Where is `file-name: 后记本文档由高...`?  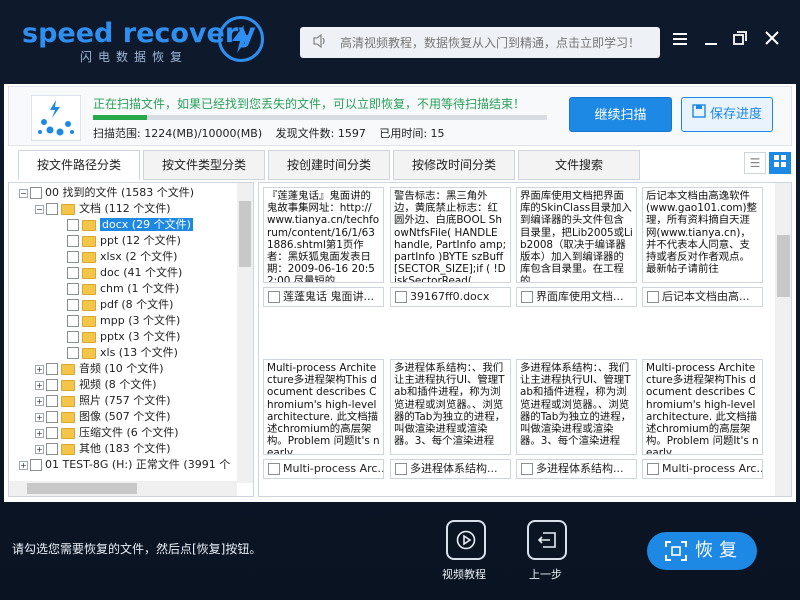 file-name: 后记本文档由高... is located at coordinates (706, 296).